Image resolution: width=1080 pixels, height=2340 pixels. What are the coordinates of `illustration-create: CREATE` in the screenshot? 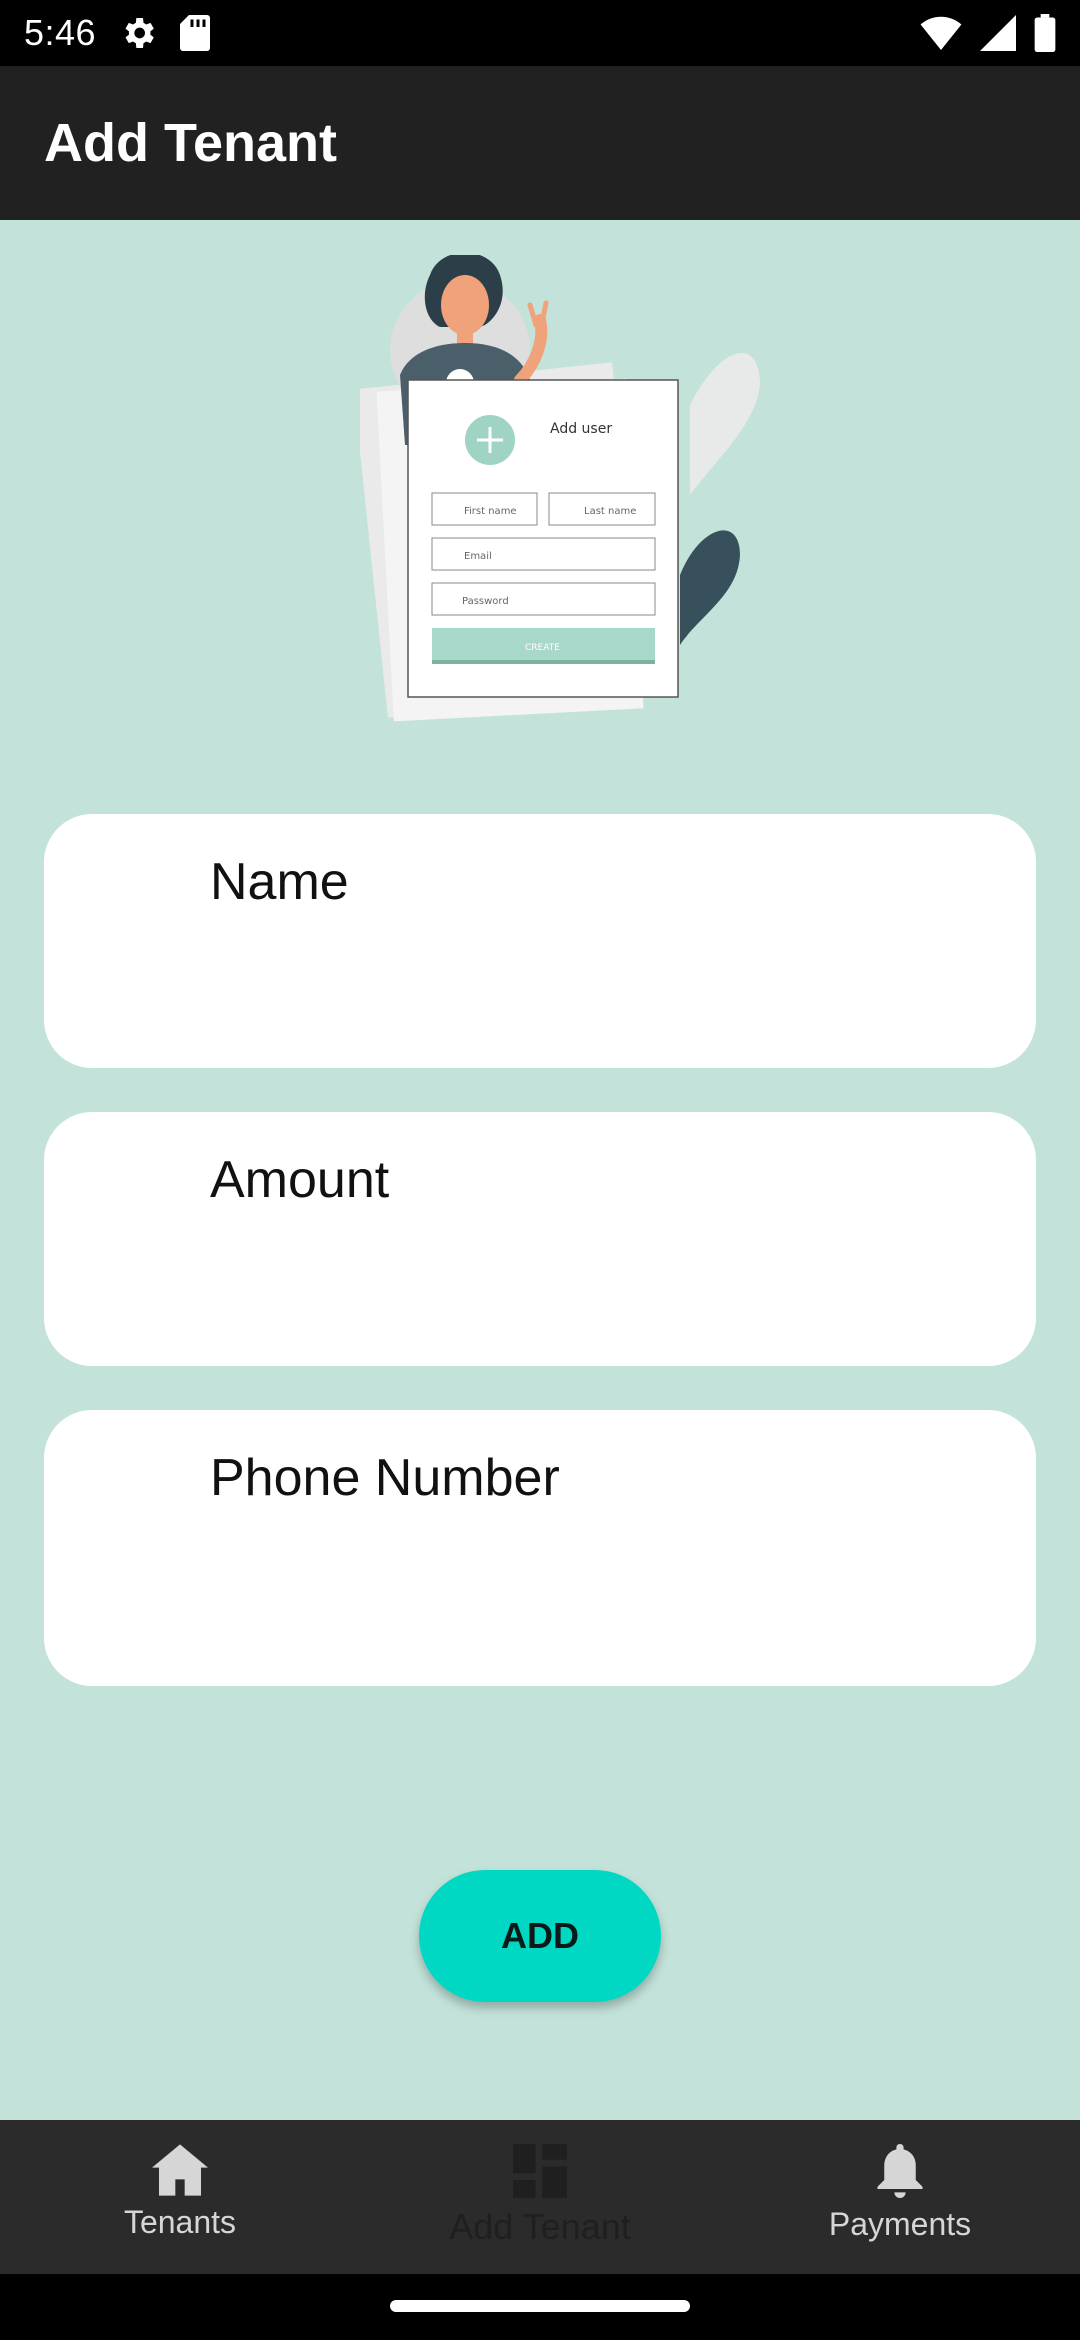 It's located at (542, 648).